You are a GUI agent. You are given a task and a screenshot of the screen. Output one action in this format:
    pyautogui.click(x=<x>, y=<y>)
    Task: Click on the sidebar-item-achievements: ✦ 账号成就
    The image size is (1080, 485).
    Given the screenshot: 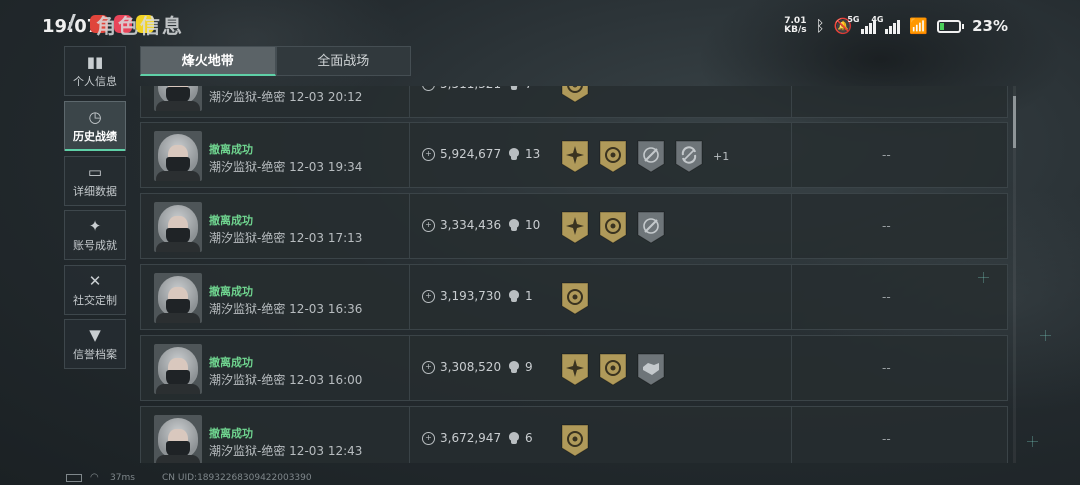 What is the action you would take?
    pyautogui.click(x=95, y=235)
    